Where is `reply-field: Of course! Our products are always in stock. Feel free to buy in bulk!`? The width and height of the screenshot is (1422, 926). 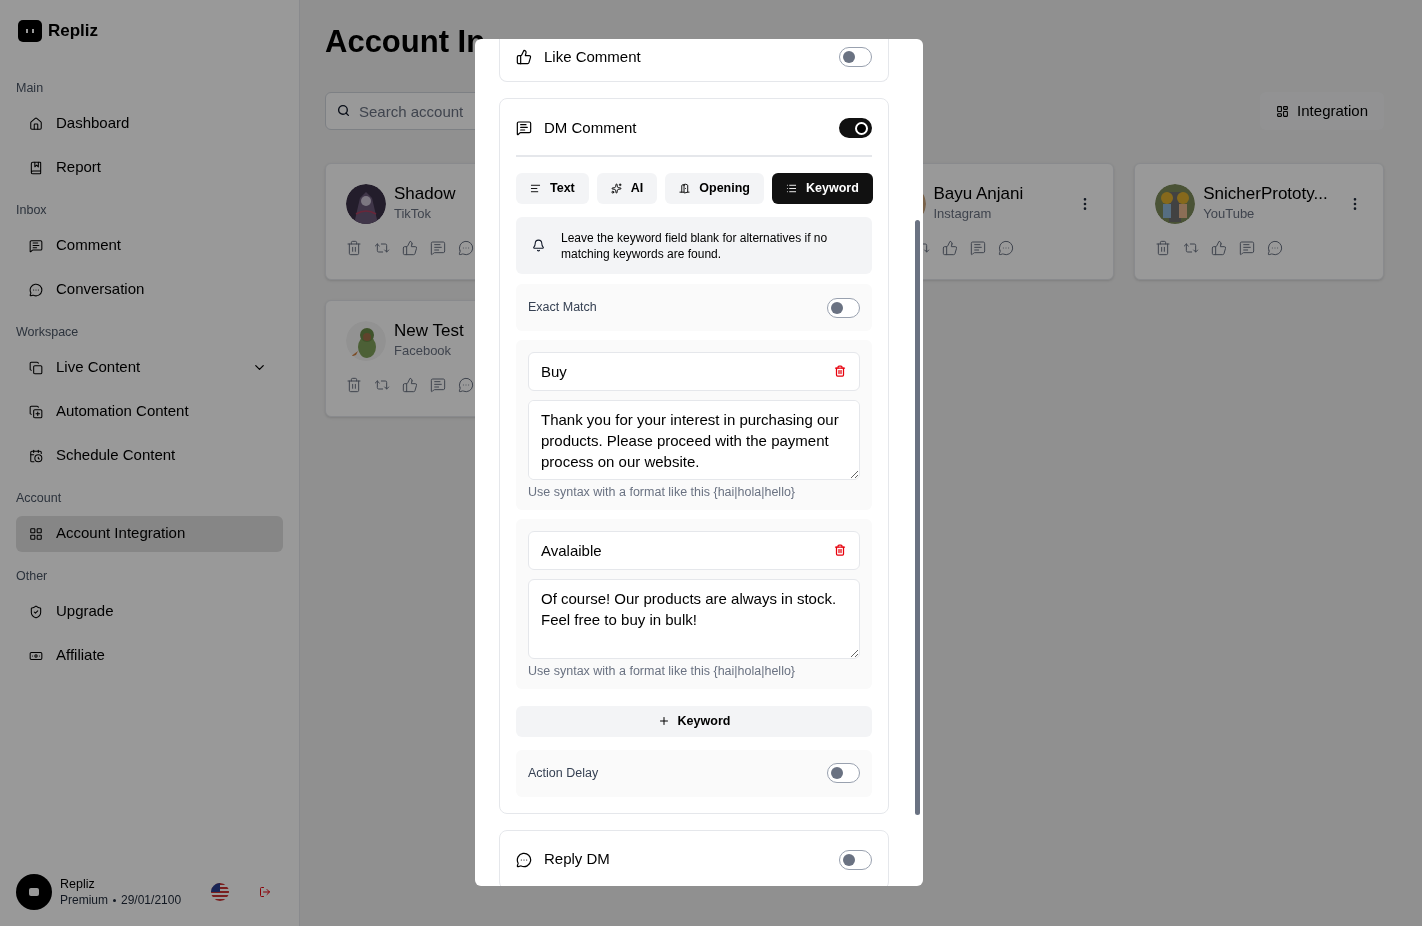
reply-field: Of course! Our products are always in stock. Feel free to buy in bulk! is located at coordinates (694, 618).